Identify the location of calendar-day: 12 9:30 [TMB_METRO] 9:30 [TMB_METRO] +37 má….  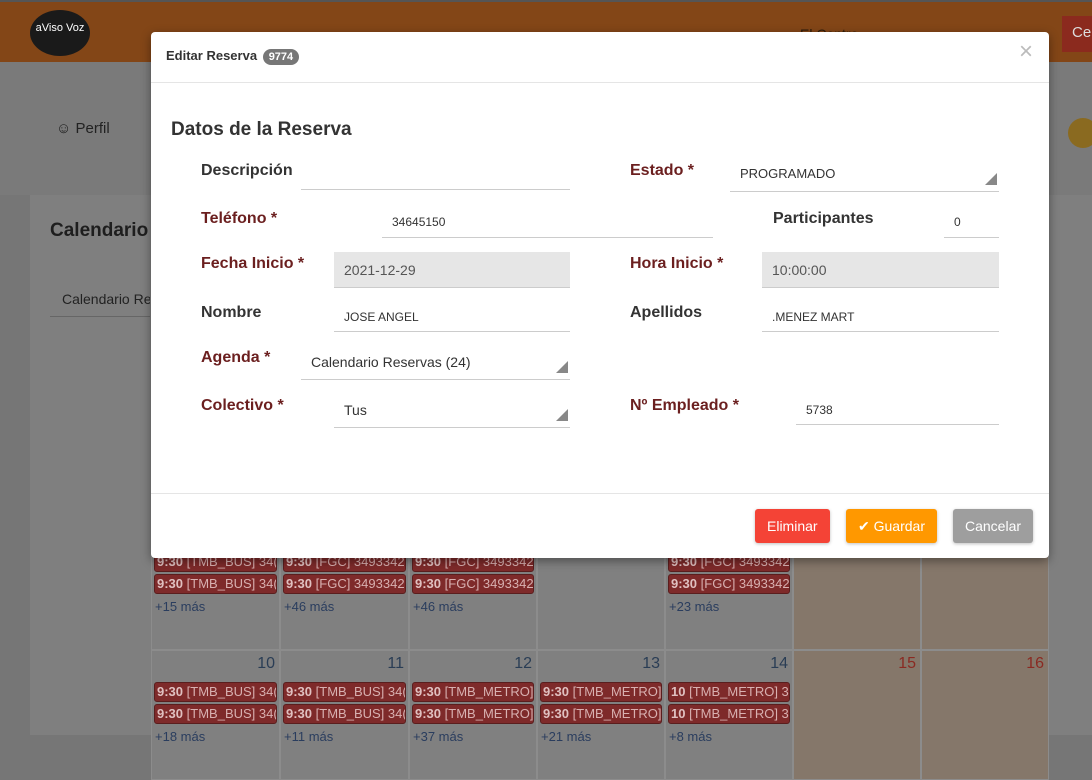
(473, 715).